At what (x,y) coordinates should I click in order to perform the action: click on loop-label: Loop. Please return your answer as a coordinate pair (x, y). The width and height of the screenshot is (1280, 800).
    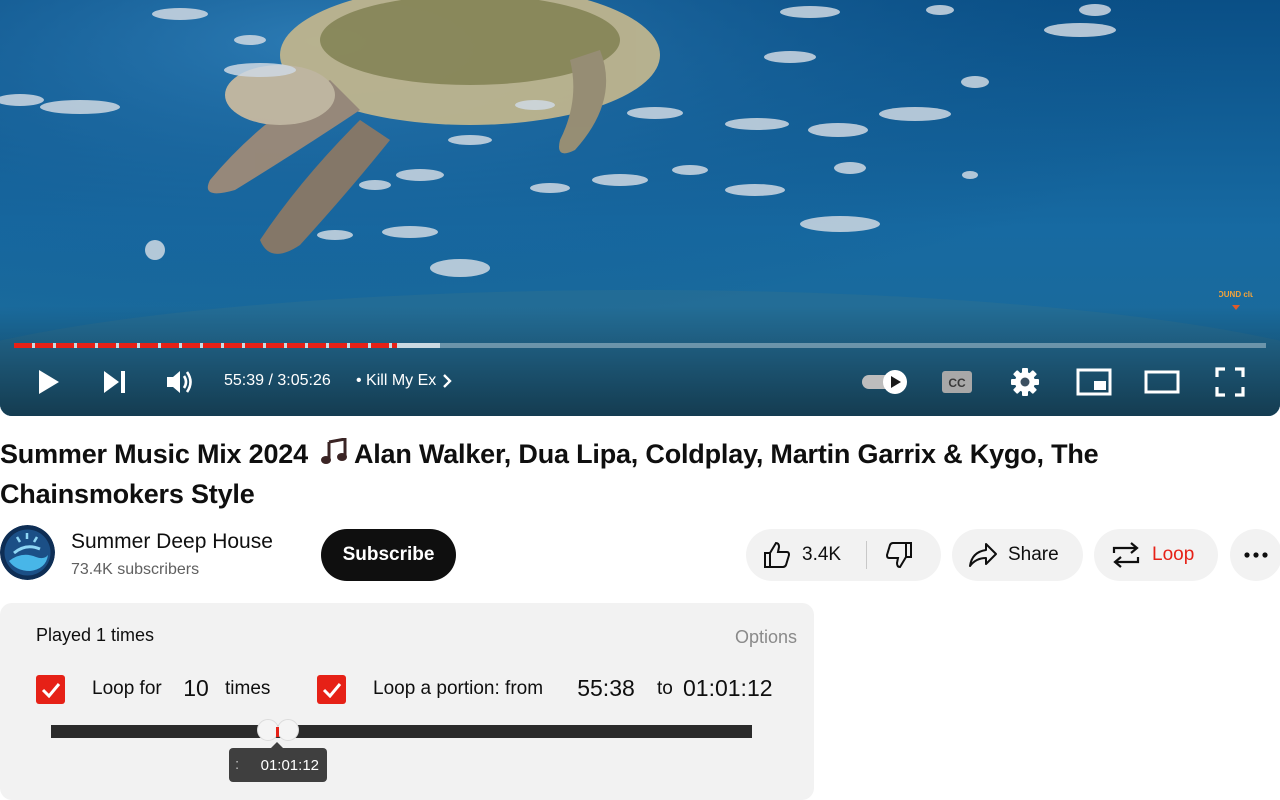
    Looking at the image, I should click on (1173, 554).